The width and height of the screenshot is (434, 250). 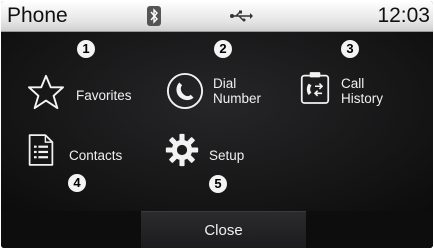 What do you see at coordinates (362, 98) in the screenshot?
I see `call-history-line2: History` at bounding box center [362, 98].